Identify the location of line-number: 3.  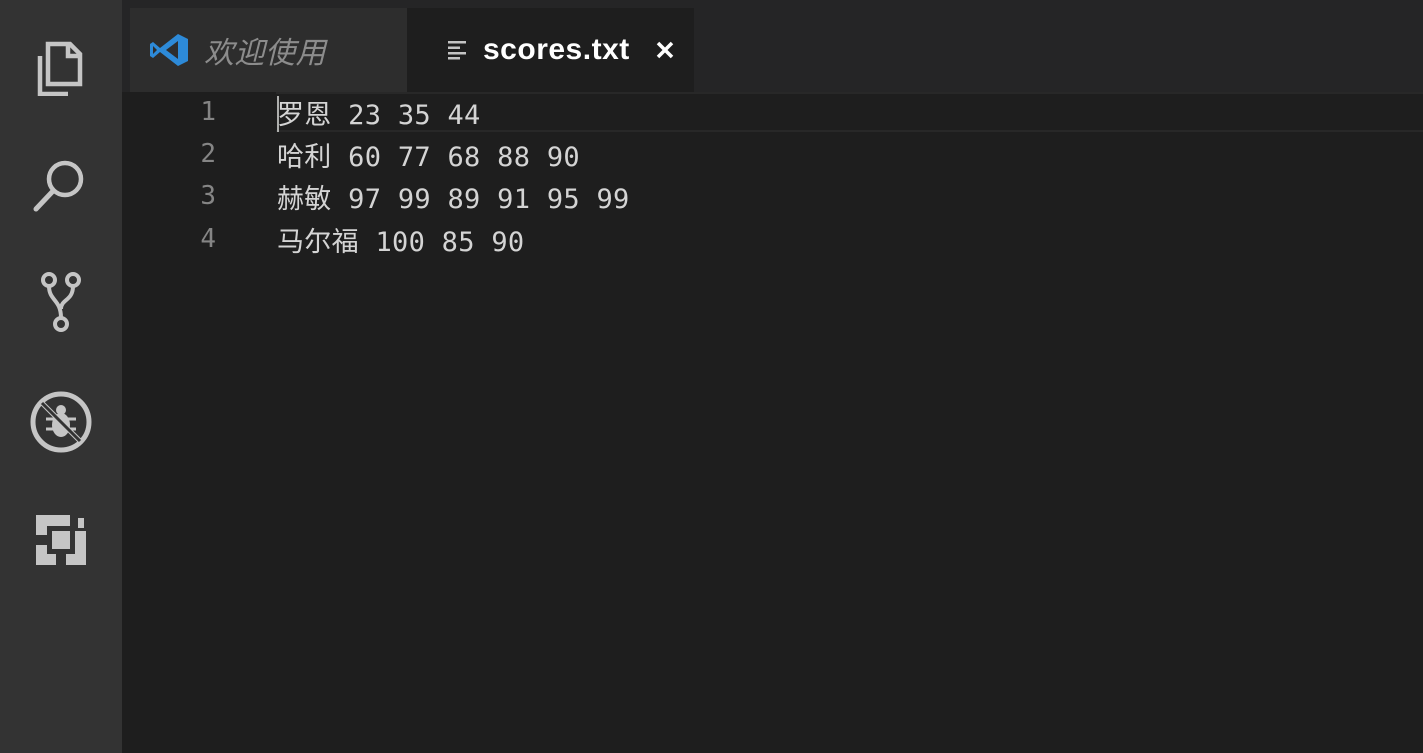
(208, 196).